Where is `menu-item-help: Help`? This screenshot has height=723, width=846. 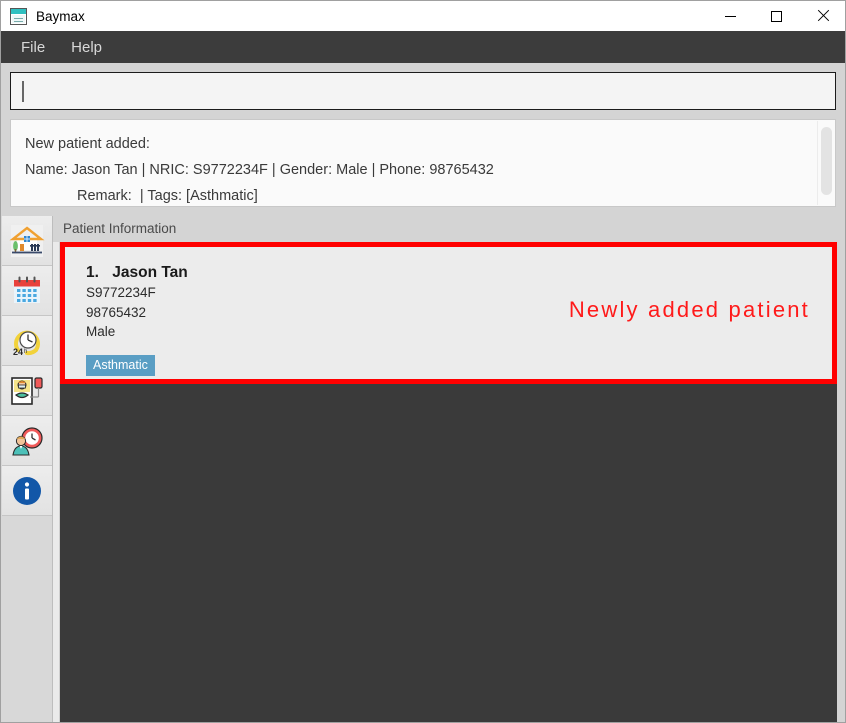 menu-item-help: Help is located at coordinates (86, 47).